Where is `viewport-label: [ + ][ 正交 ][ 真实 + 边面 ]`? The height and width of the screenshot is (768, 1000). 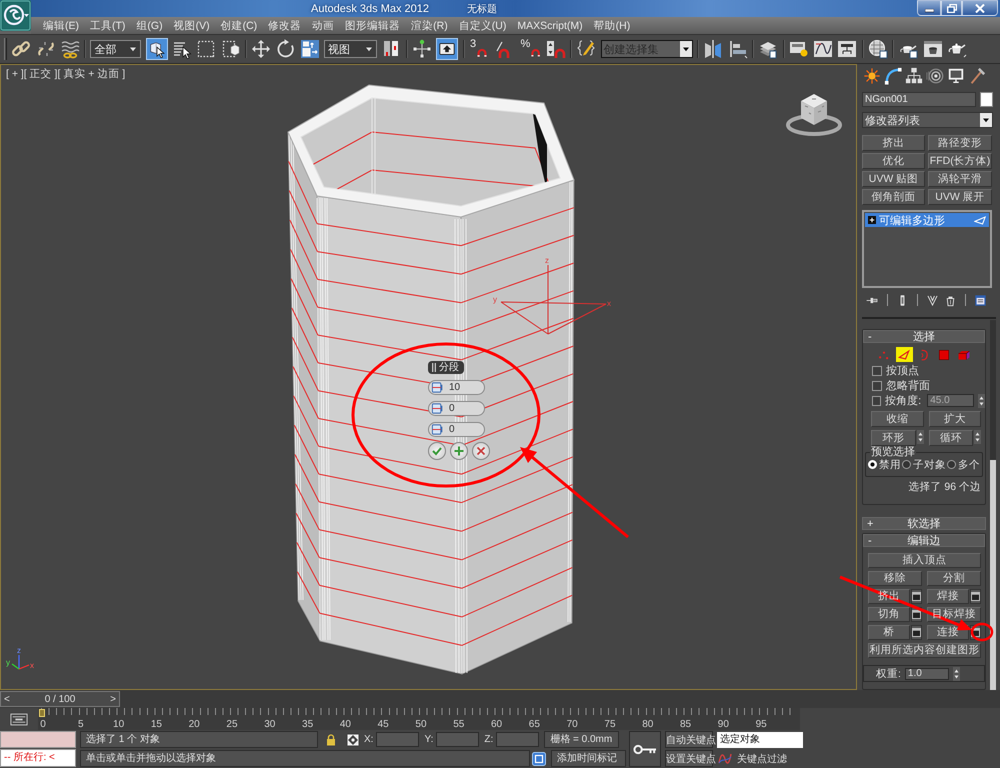 viewport-label: [ + ][ 正交 ][ 真实 + 边面 ] is located at coordinates (66, 74).